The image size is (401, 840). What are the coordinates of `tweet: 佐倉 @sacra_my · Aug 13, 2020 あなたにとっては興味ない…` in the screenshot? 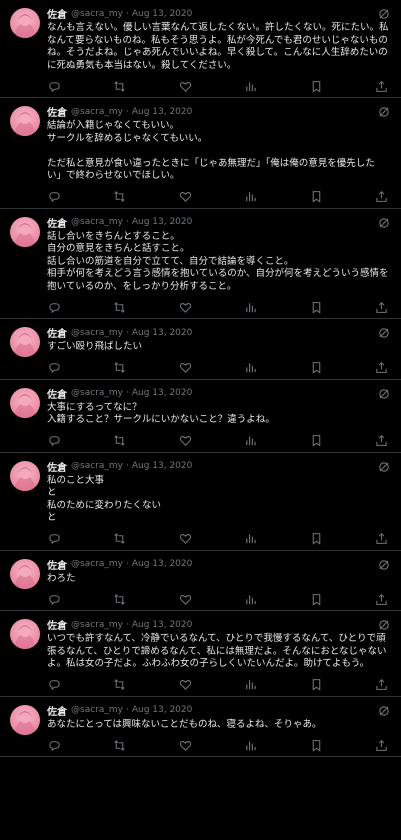 It's located at (200, 727).